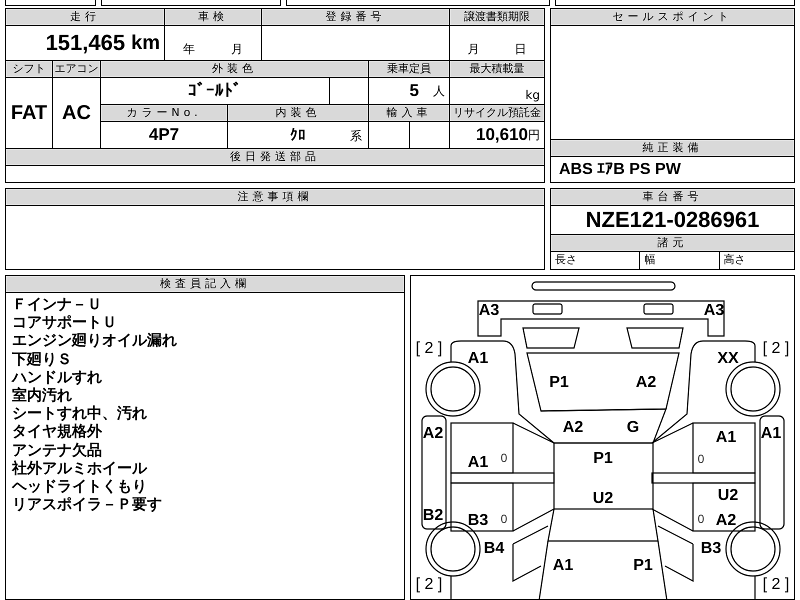 The image size is (800, 600). Describe the element at coordinates (42, 395) in the screenshot. I see `inspector-note: 室内汚れ` at that location.